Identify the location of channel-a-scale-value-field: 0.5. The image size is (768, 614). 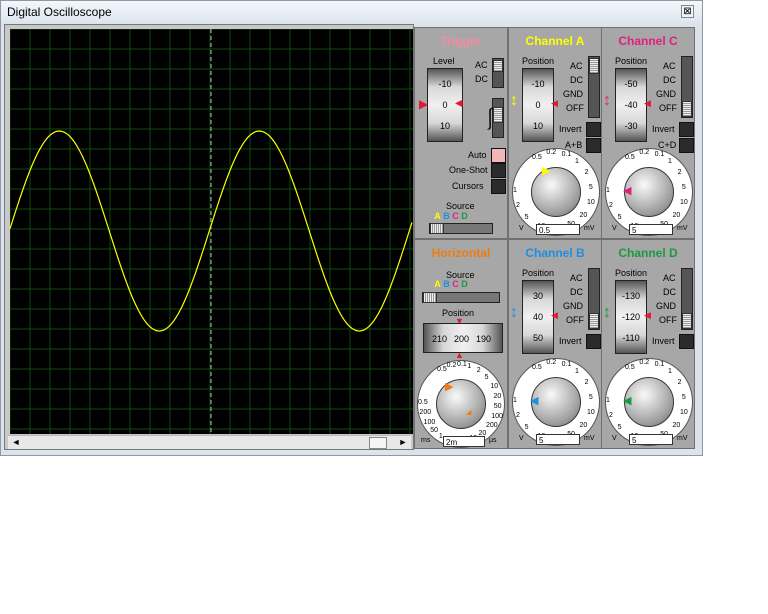
(558, 229).